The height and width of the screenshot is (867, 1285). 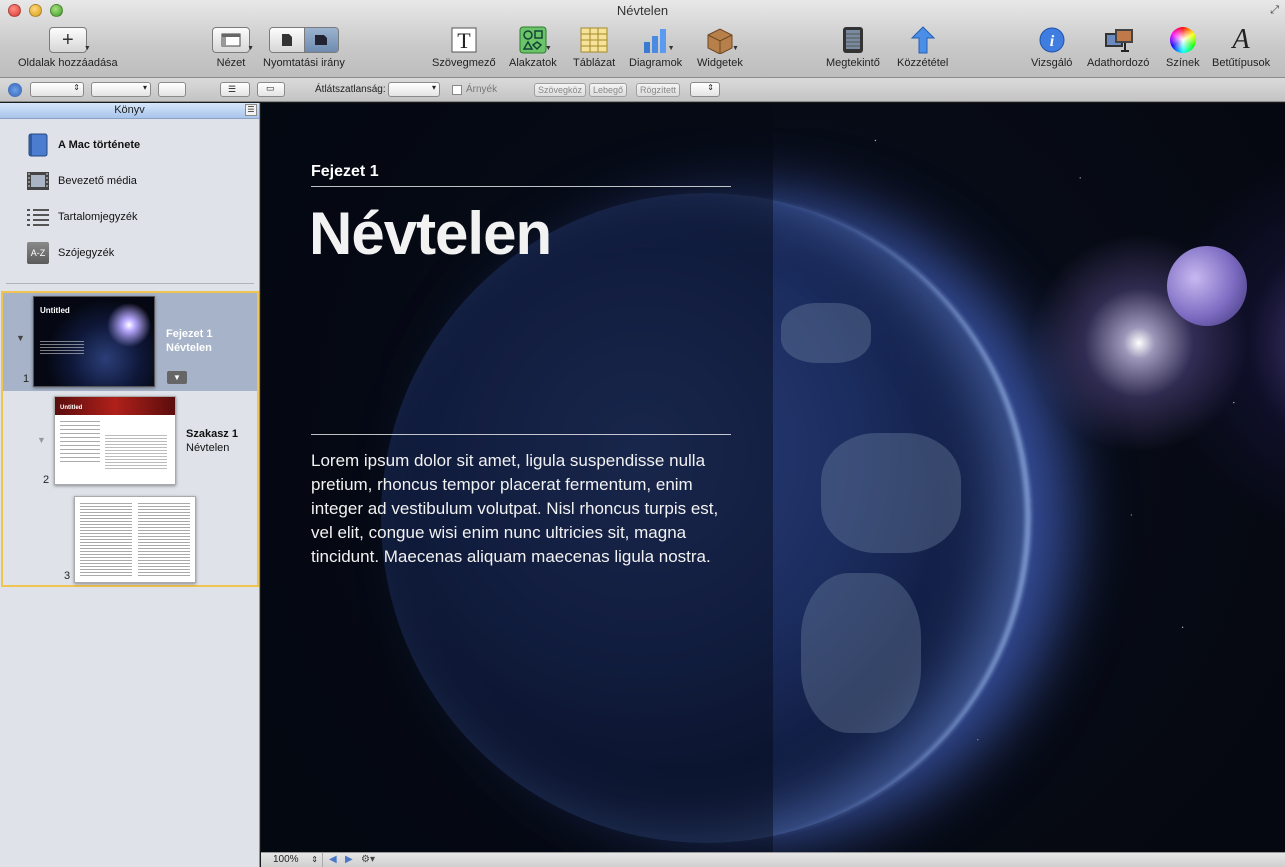 I want to click on fullscreen-icon: ⤢, so click(x=1274, y=10).